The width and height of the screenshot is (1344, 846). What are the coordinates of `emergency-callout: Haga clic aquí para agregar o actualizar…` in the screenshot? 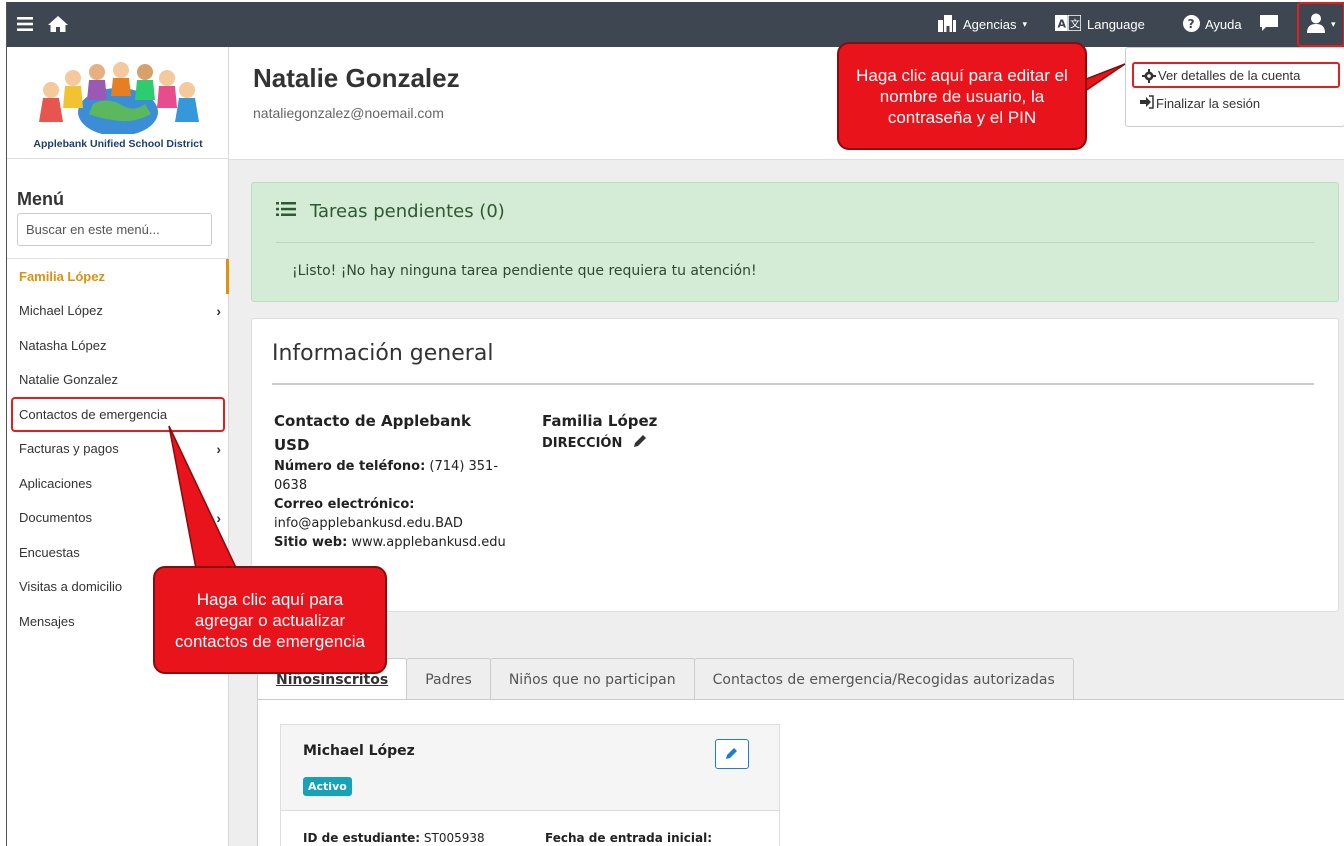 It's located at (270, 620).